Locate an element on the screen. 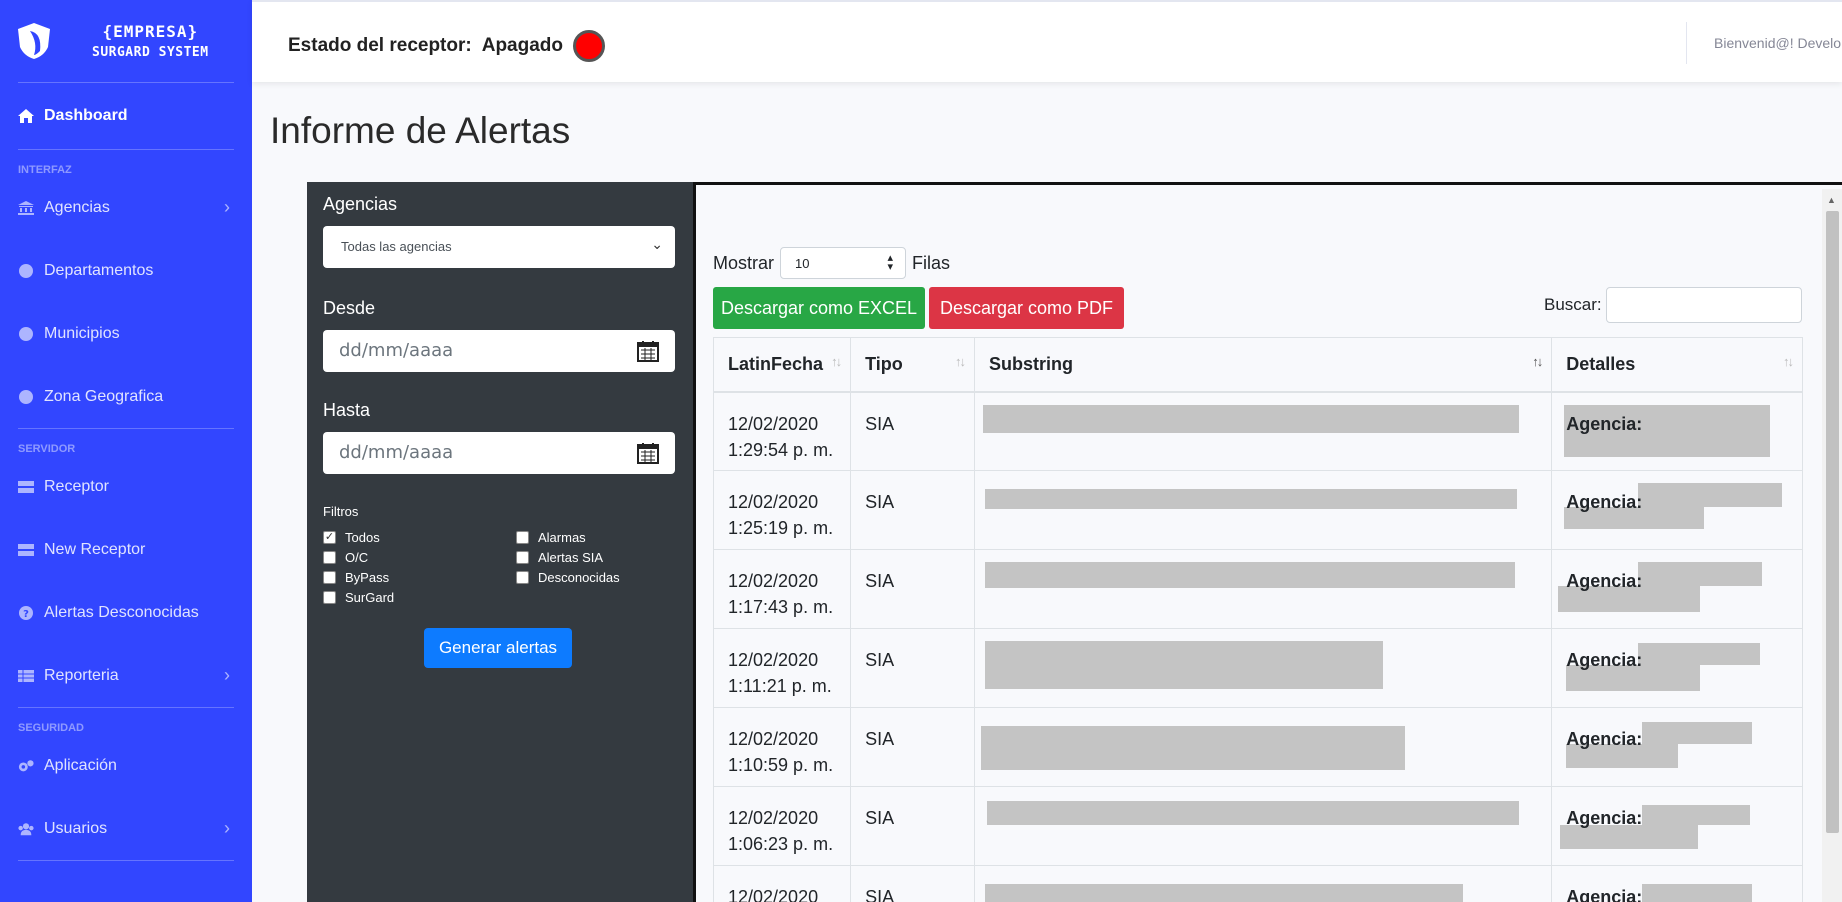  table-row: 12/02/2020 1:06:23 p. m. SIA Agencia: is located at coordinates (1257, 826).